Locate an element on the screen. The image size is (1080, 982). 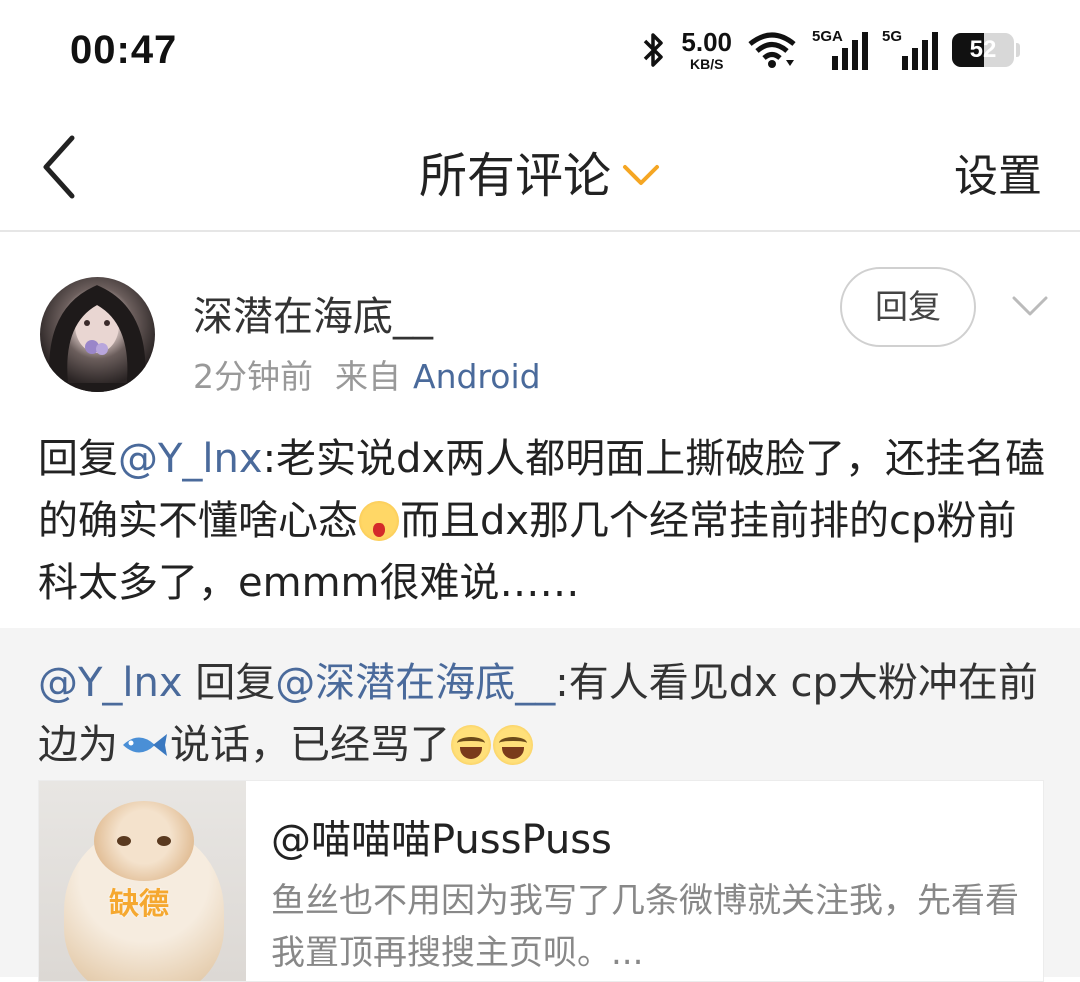
more-options-chevron-icon is located at coordinates (1030, 306).